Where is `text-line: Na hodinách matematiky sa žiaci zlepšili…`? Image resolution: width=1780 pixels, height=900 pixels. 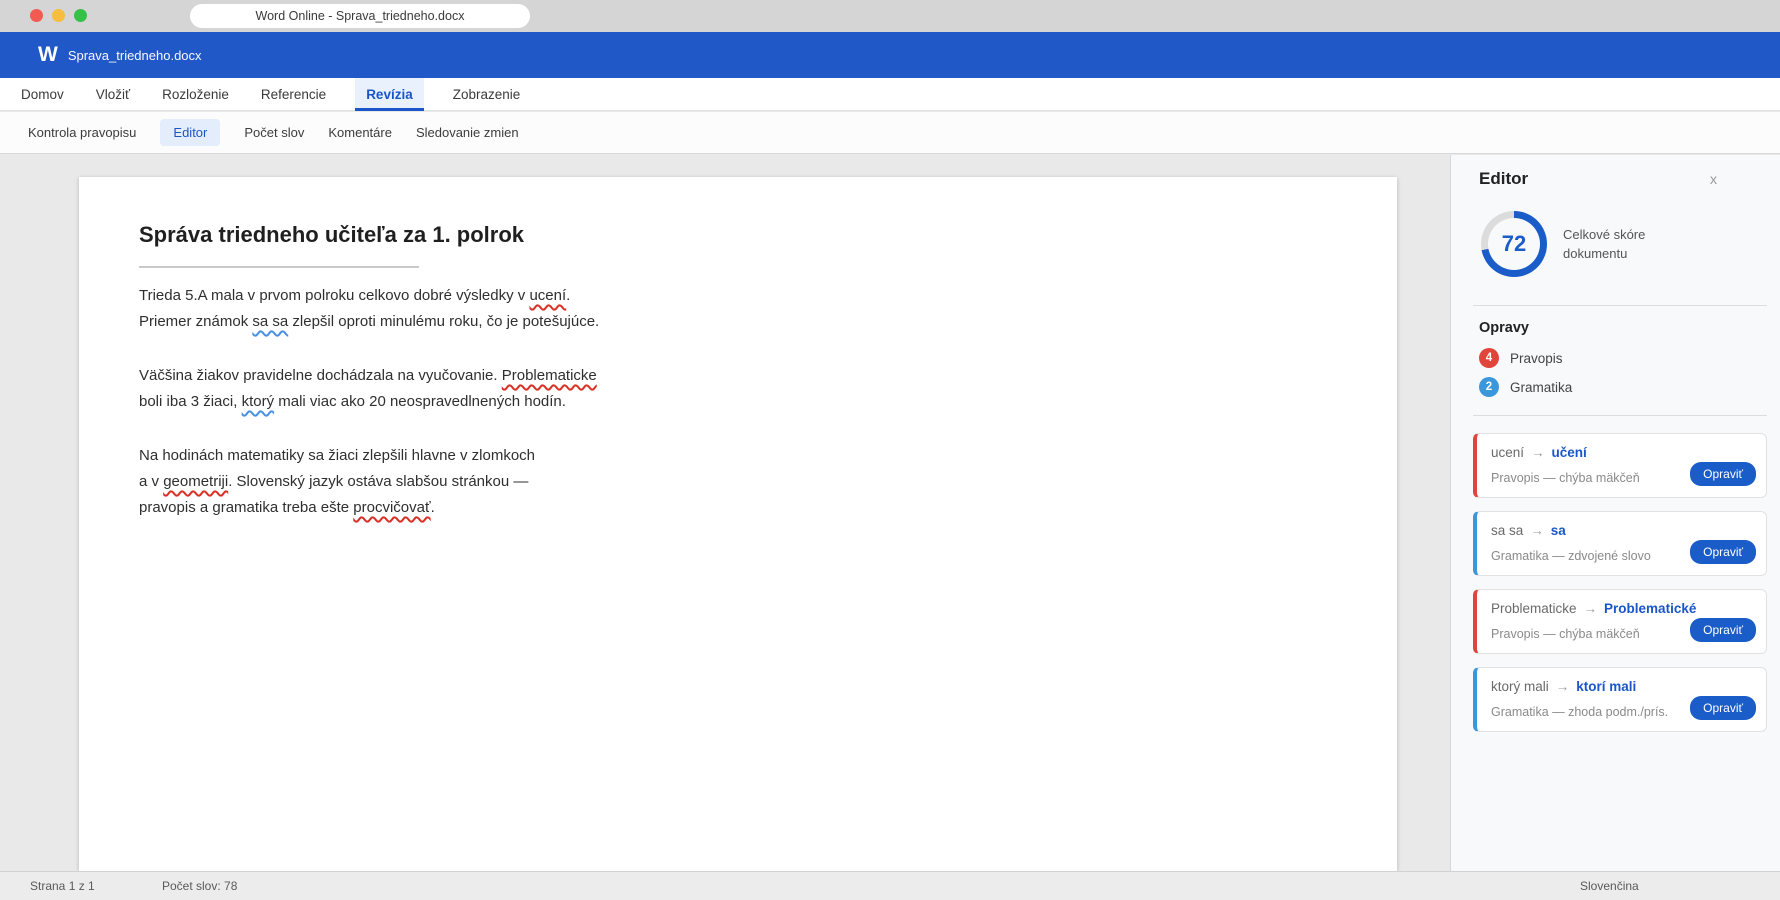 text-line: Na hodinách matematiky sa žiaci zlepšili… is located at coordinates (738, 456).